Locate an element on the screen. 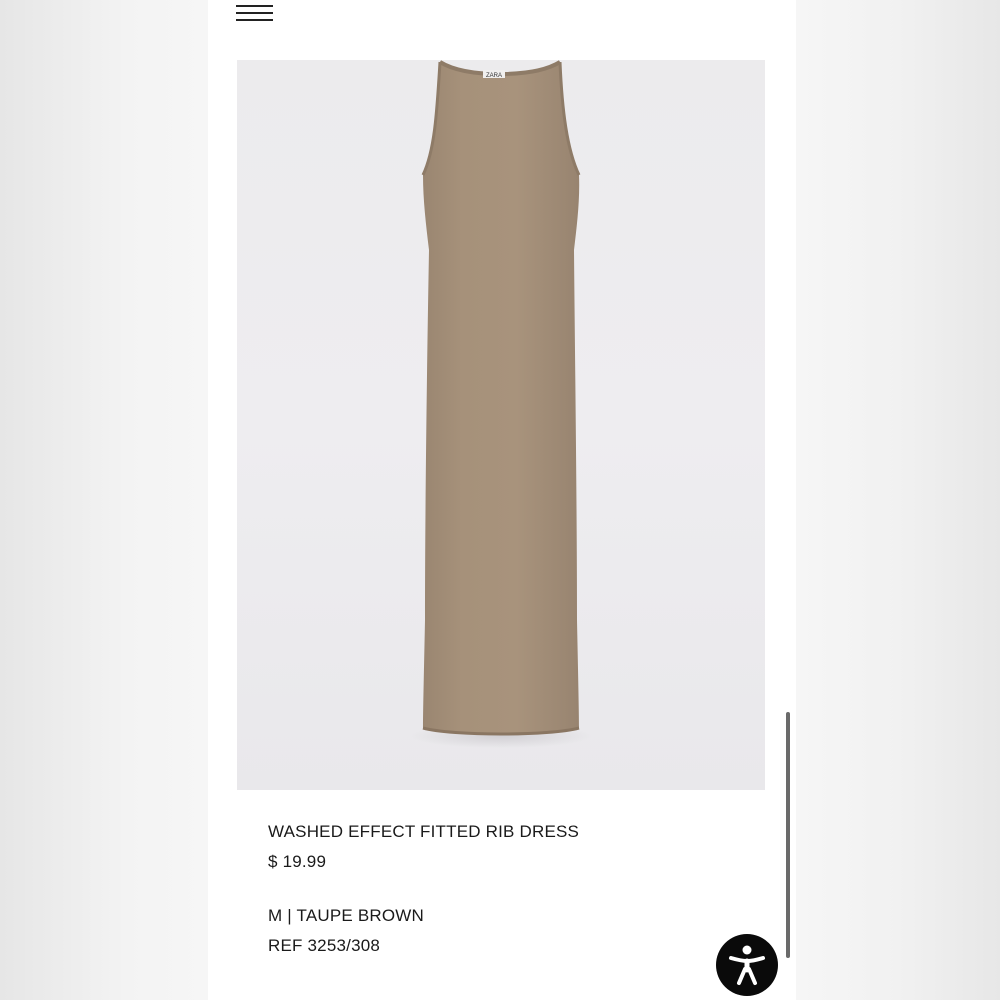  accessibility-button is located at coordinates (747, 965).